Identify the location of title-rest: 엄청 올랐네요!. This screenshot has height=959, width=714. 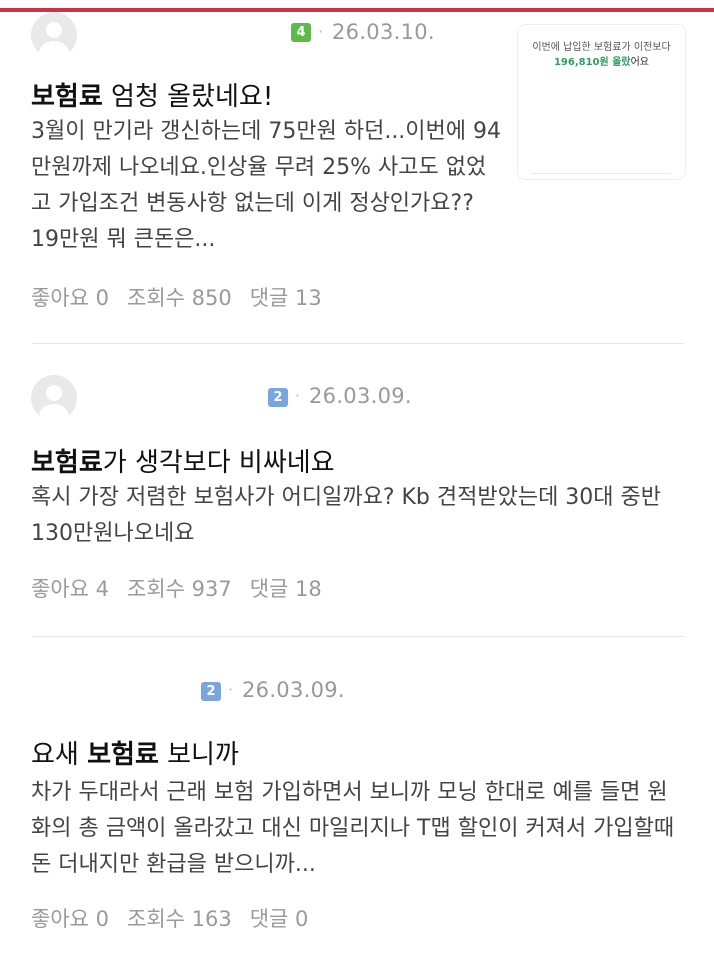
(188, 97).